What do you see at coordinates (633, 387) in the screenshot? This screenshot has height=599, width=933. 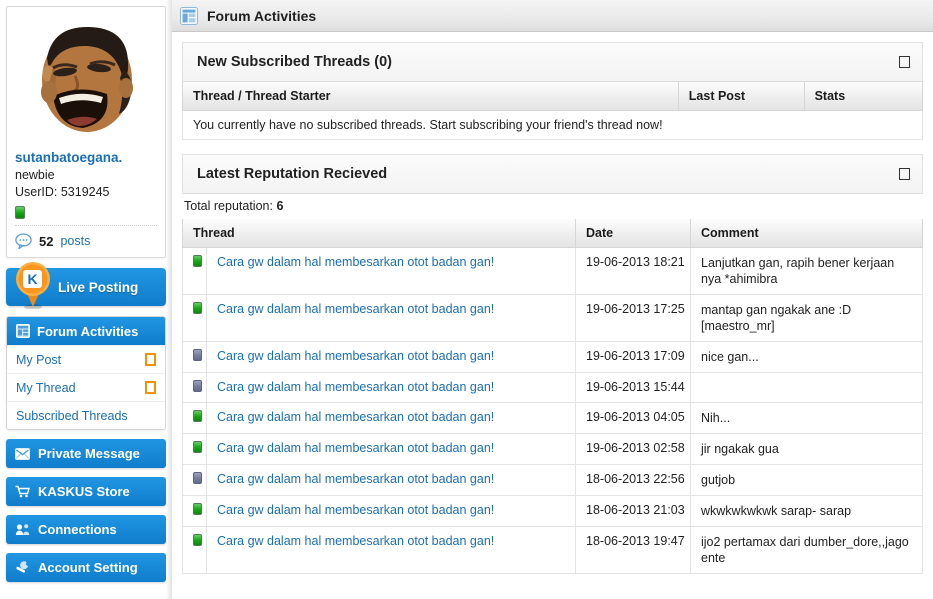 I see `date-cell: 19-06-2013 15:44` at bounding box center [633, 387].